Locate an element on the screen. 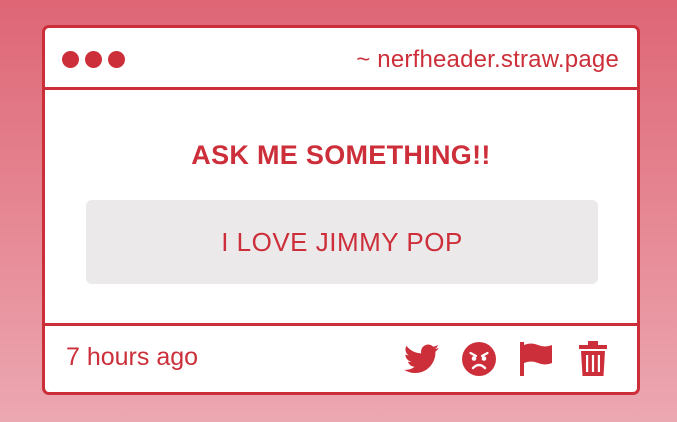 This screenshot has height=422, width=677. timestamp: 7 hours ago is located at coordinates (132, 357).